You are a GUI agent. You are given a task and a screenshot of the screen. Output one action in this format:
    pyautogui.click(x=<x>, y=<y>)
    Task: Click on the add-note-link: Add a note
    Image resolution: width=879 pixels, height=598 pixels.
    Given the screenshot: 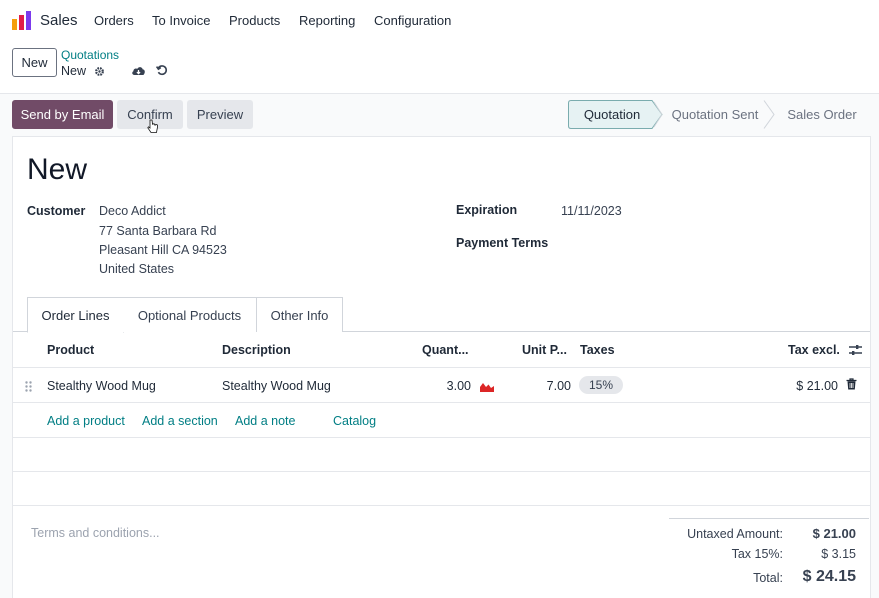 What is the action you would take?
    pyautogui.click(x=265, y=421)
    